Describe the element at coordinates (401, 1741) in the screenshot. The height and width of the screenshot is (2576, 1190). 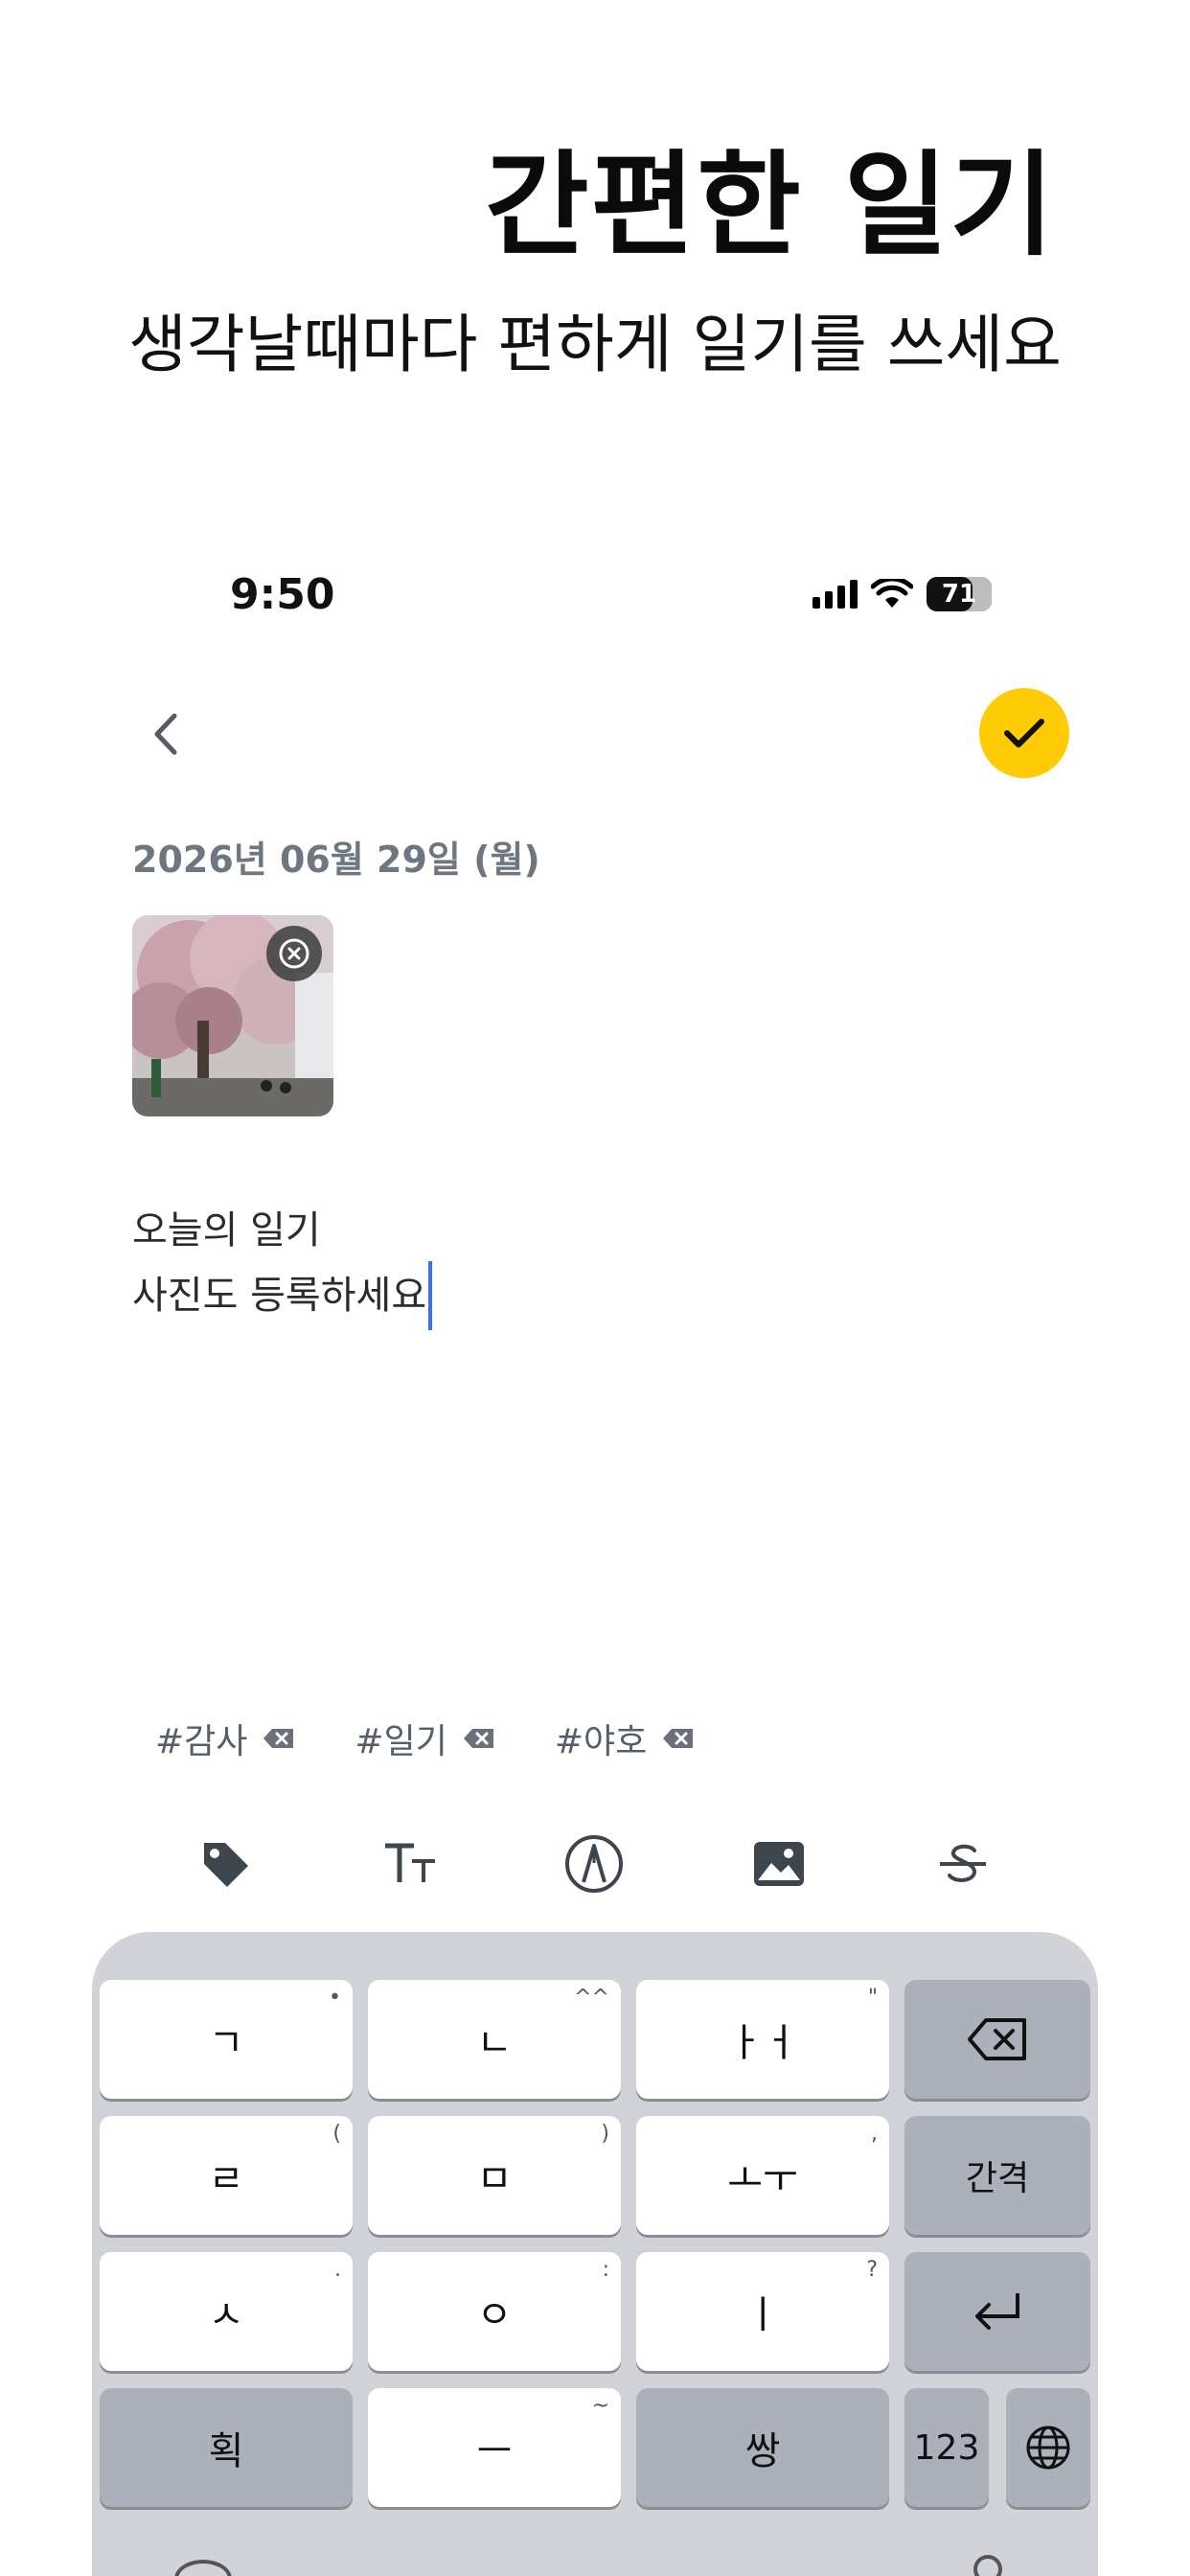
I see `tag-label: #일기` at that location.